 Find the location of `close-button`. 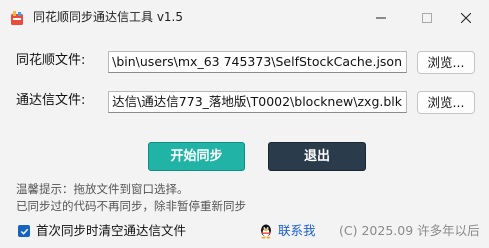

close-button is located at coordinates (466, 18).